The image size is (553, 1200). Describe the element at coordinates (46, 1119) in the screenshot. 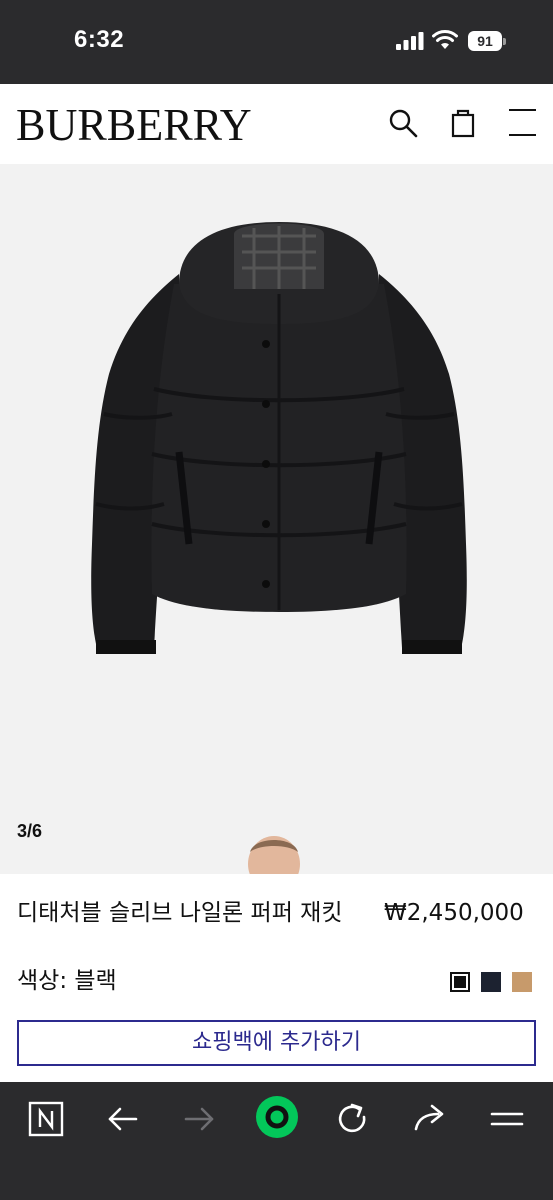

I see `naver-n-icon` at that location.